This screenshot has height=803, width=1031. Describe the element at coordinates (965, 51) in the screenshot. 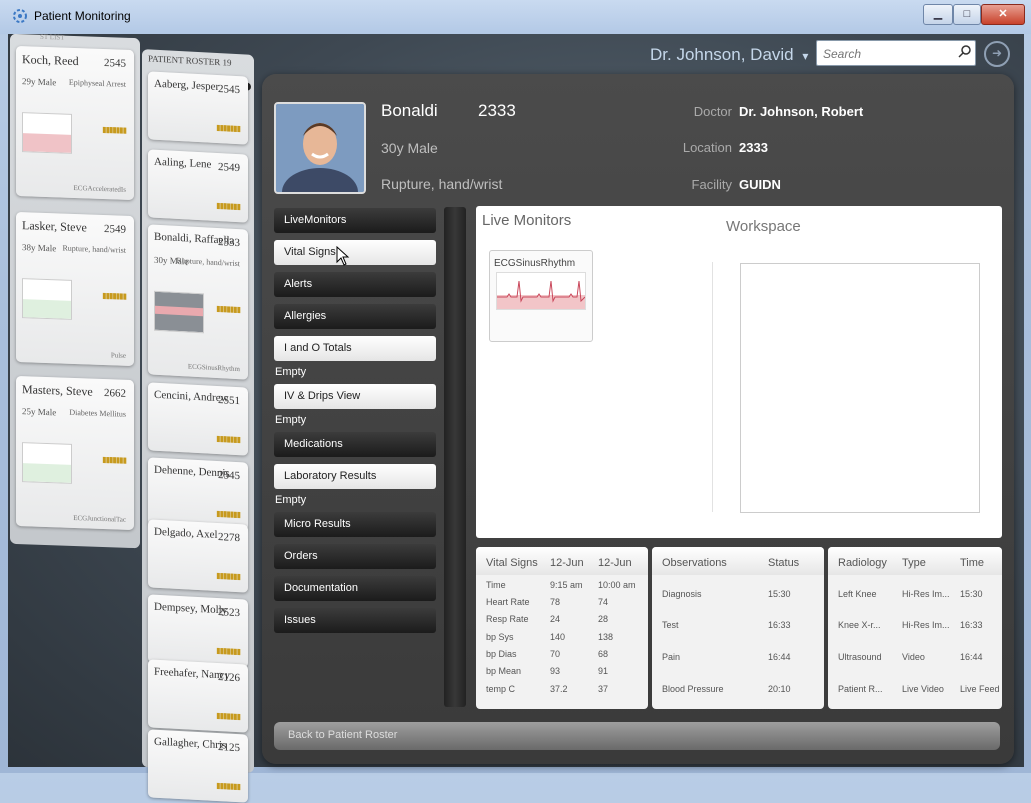

I see `search-icon` at that location.